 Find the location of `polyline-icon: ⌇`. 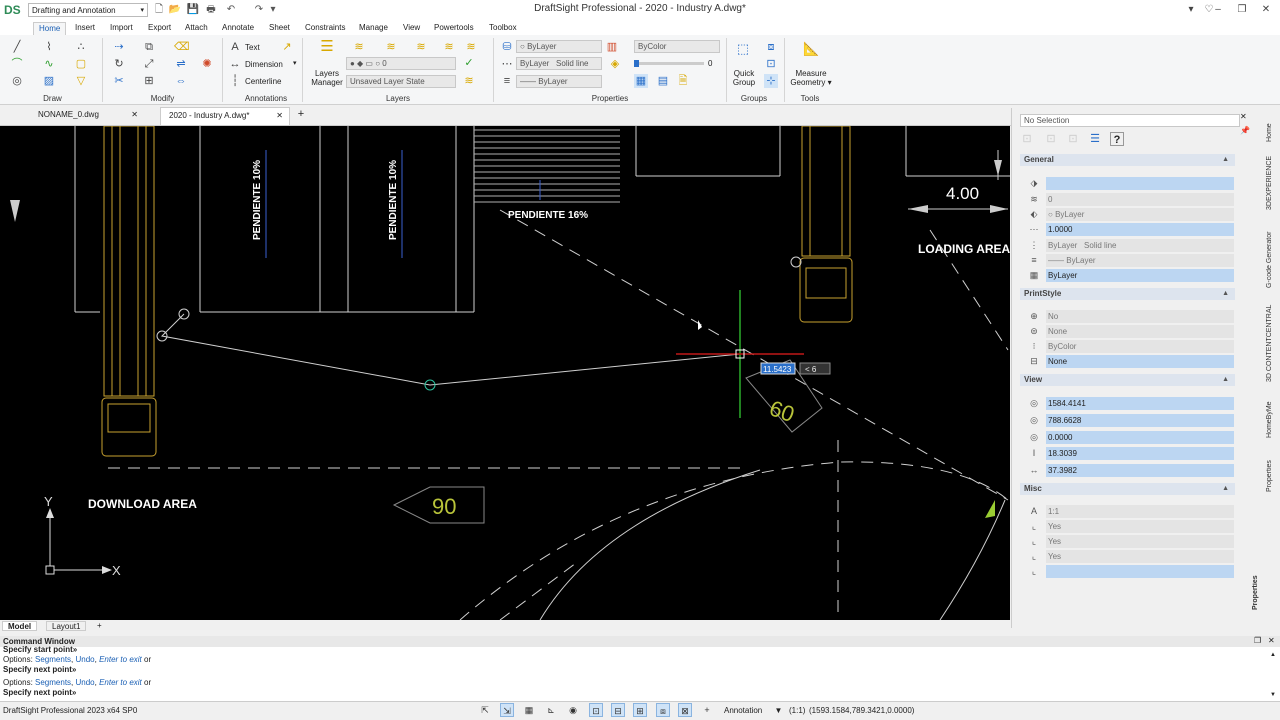

polyline-icon: ⌇ is located at coordinates (49, 47).